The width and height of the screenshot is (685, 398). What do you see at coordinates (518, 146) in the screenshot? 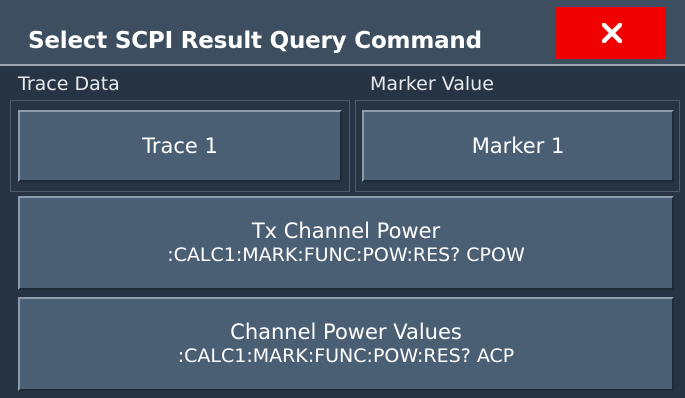
I see `marker-1-button: Marker 1` at bounding box center [518, 146].